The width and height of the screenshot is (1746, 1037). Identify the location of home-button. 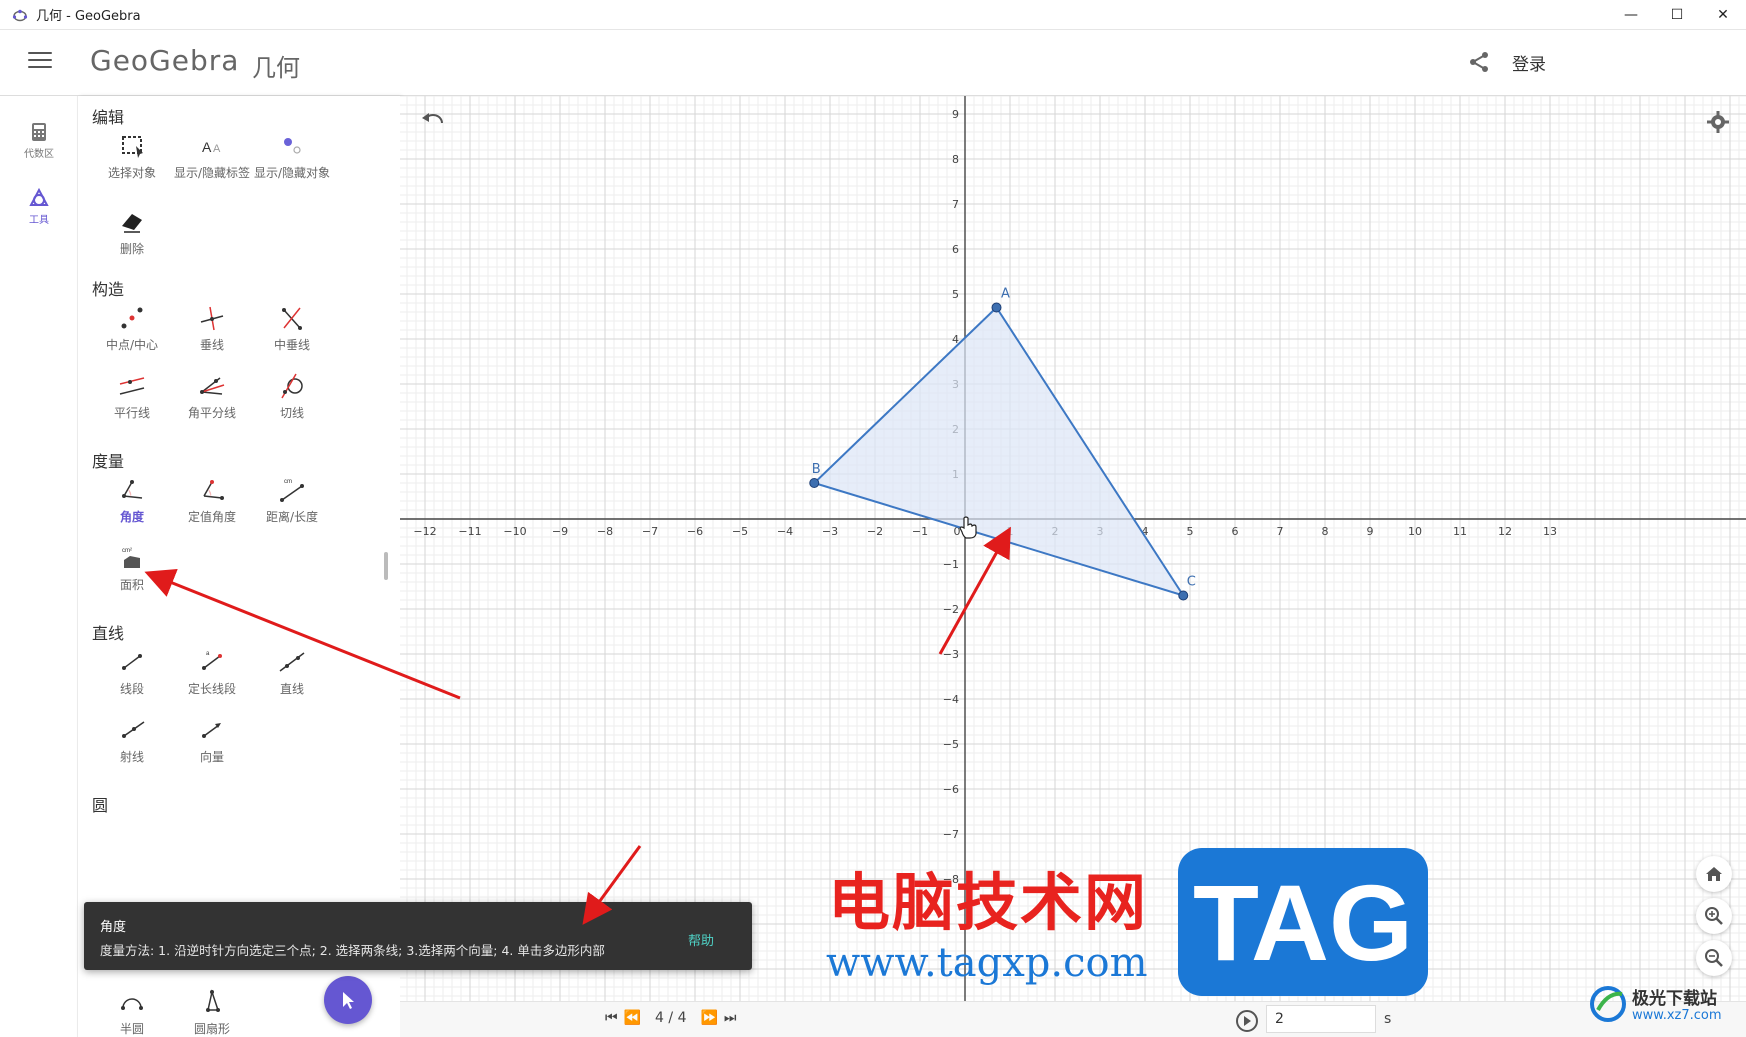
(1714, 874).